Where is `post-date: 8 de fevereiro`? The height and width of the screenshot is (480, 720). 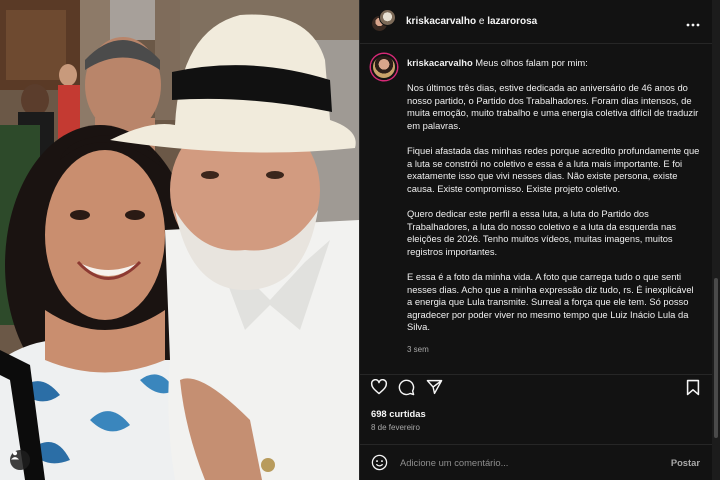 post-date: 8 de fevereiro is located at coordinates (395, 427).